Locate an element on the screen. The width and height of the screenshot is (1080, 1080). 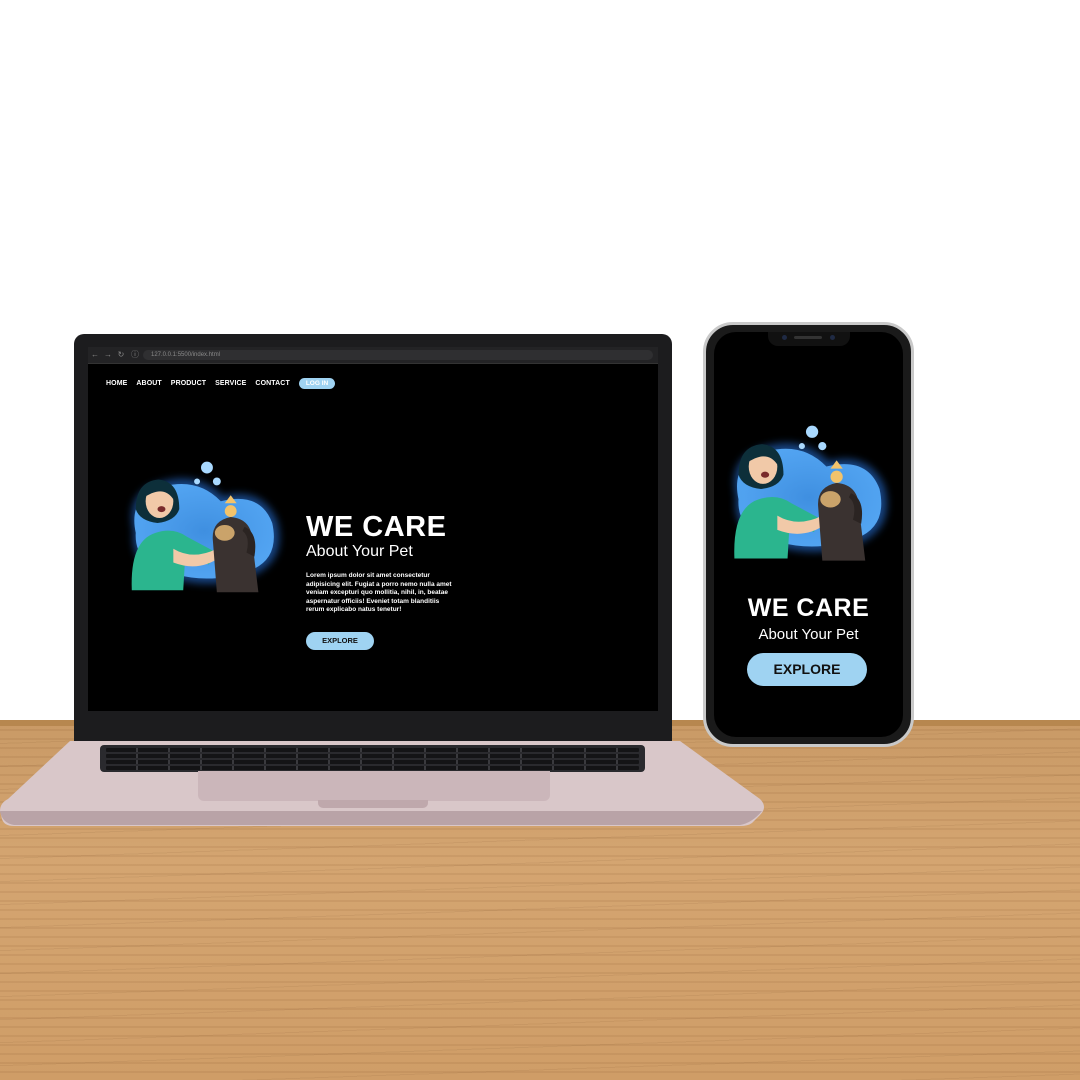
reload-icon: ↻ is located at coordinates (121, 354).